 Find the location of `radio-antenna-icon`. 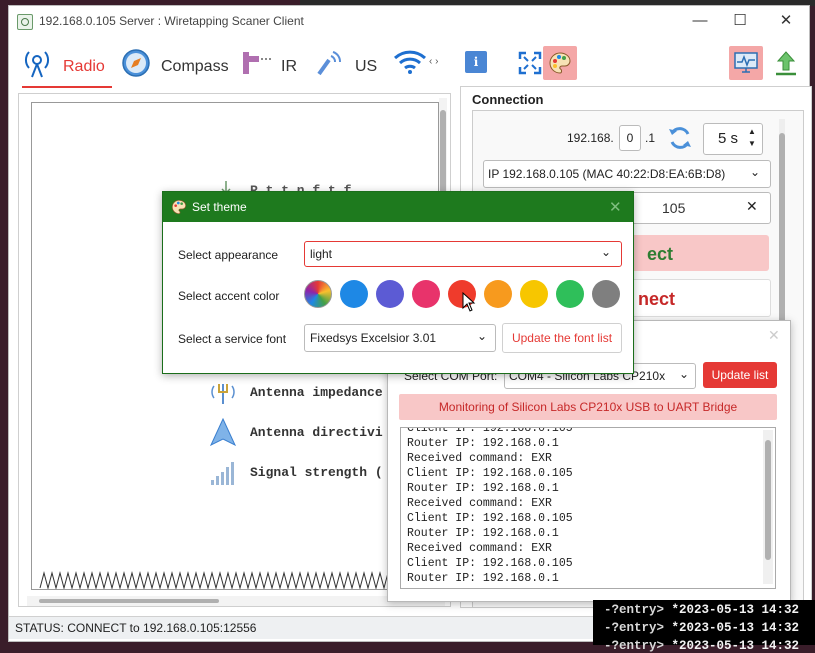

radio-antenna-icon is located at coordinates (37, 64).